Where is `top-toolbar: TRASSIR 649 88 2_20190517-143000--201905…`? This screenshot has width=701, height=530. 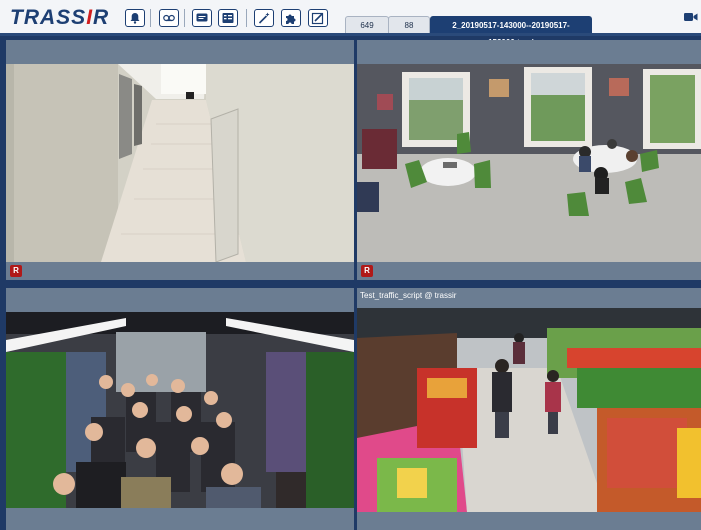
top-toolbar: TRASSIR 649 88 2_20190517-143000--201905… is located at coordinates (350, 23).